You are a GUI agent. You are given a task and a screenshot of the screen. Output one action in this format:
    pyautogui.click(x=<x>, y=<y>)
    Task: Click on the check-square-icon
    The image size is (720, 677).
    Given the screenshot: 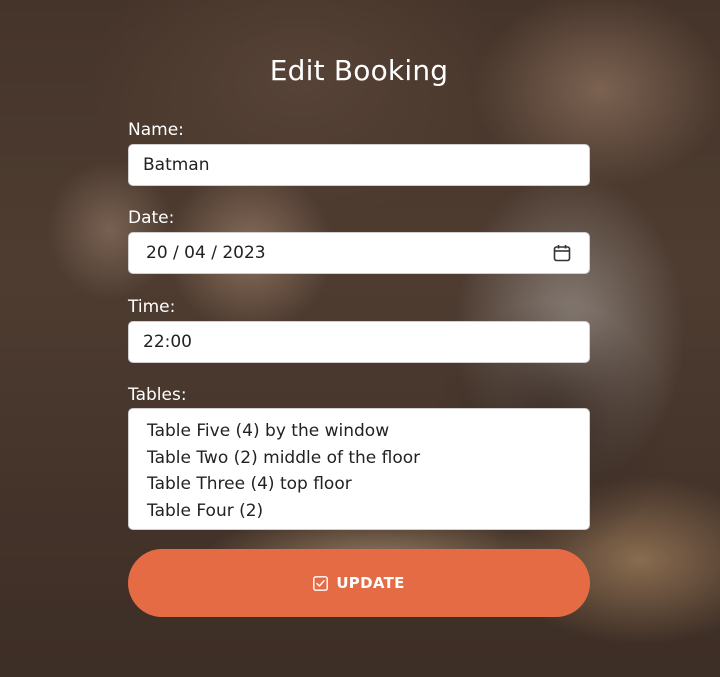 What is the action you would take?
    pyautogui.click(x=321, y=583)
    